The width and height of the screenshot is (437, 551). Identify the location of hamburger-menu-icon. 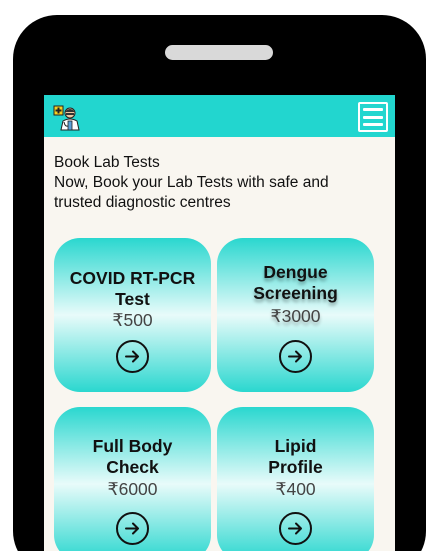
(373, 117).